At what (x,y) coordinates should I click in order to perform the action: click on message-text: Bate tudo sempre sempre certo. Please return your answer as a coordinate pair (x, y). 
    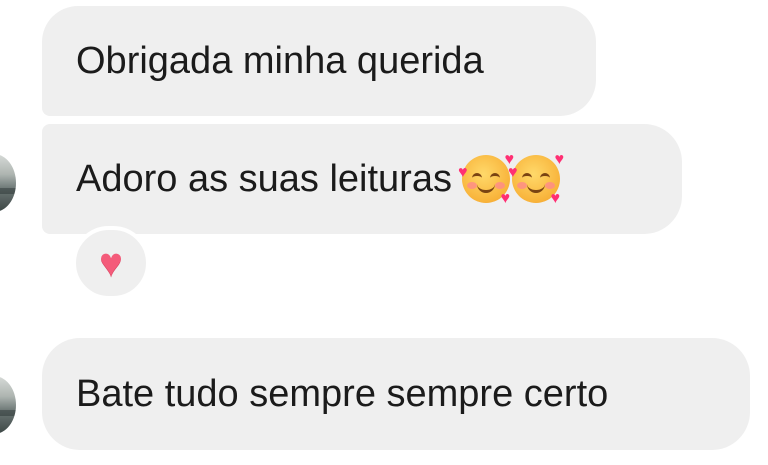
    Looking at the image, I should click on (342, 394).